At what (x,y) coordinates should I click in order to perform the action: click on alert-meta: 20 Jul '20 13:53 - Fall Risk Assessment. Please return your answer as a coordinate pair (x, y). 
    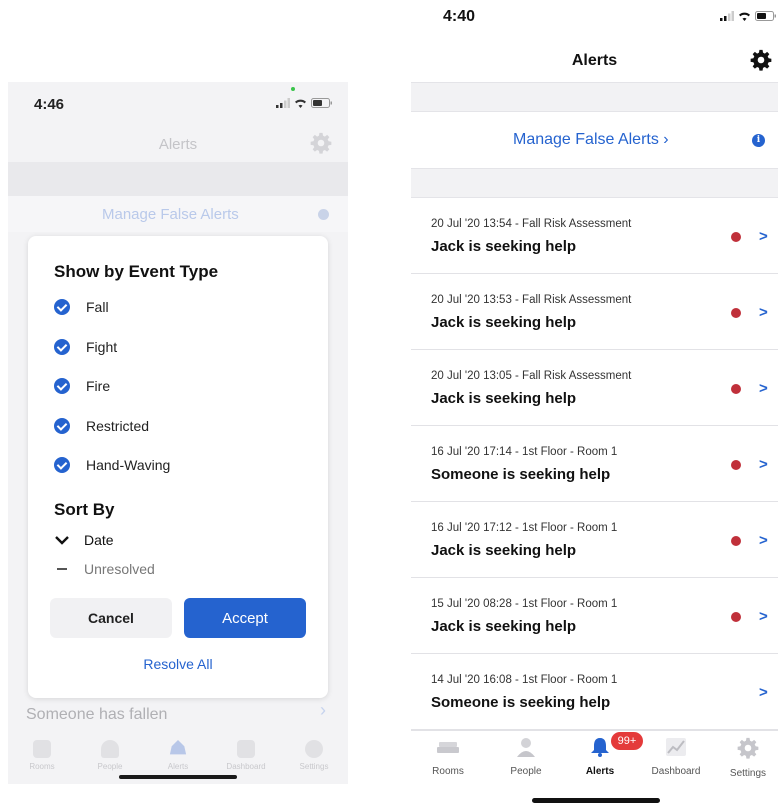
    Looking at the image, I should click on (531, 300).